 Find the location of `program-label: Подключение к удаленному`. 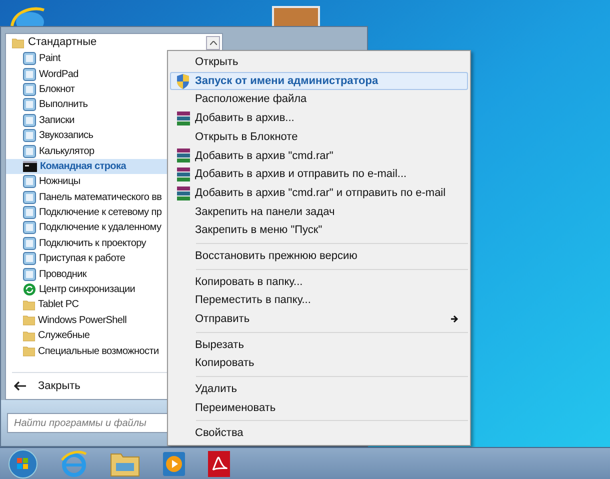

program-label: Подключение к удаленному is located at coordinates (100, 228).